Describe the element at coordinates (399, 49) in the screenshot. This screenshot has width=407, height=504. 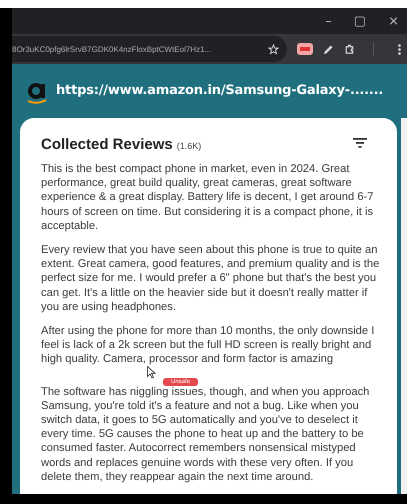
I see `more-menu-icon` at that location.